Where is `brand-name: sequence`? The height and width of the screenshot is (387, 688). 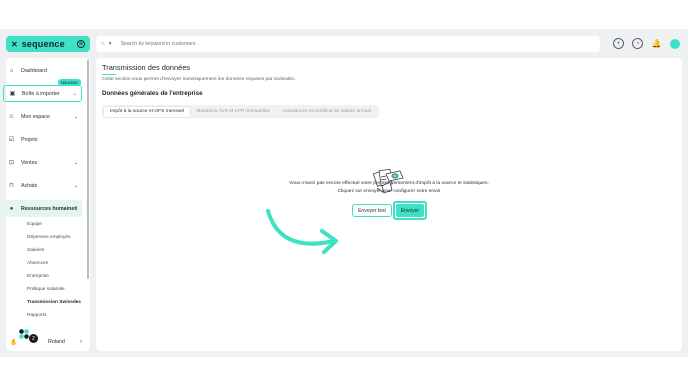
brand-name: sequence is located at coordinates (43, 44).